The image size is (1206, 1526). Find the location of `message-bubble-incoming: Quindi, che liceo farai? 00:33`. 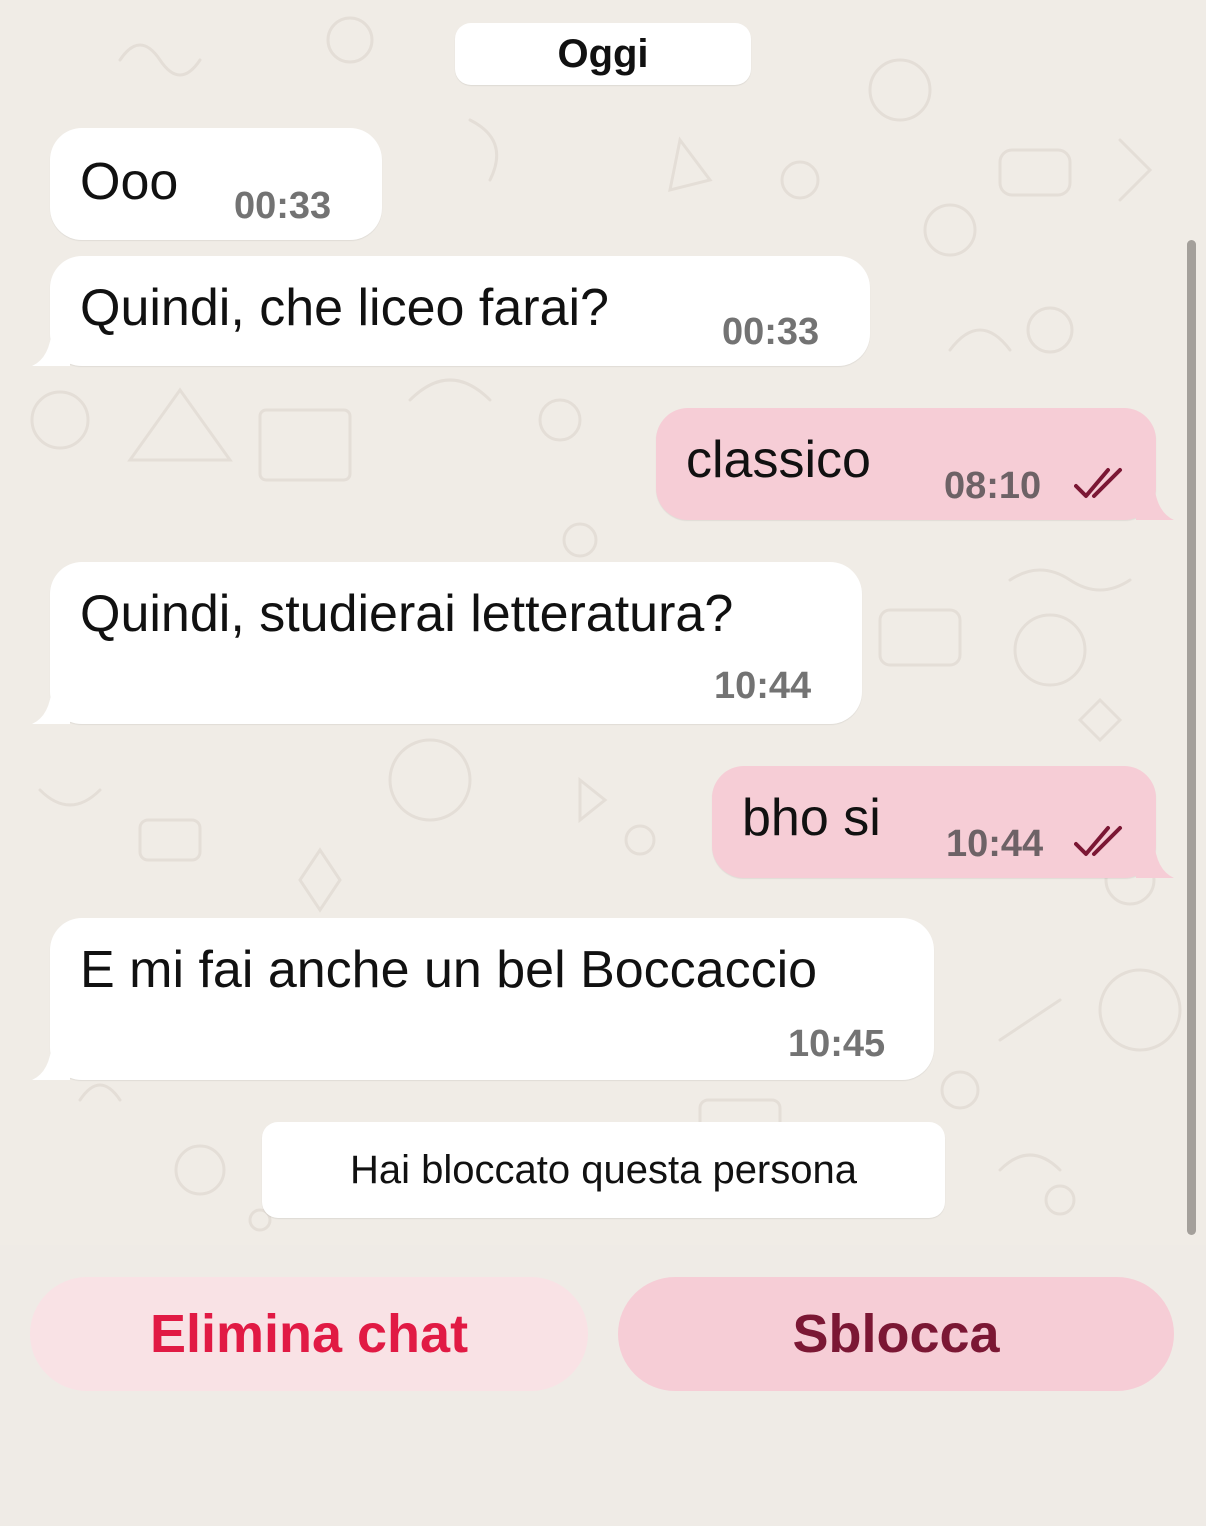

message-bubble-incoming: Quindi, che liceo farai? 00:33 is located at coordinates (460, 311).